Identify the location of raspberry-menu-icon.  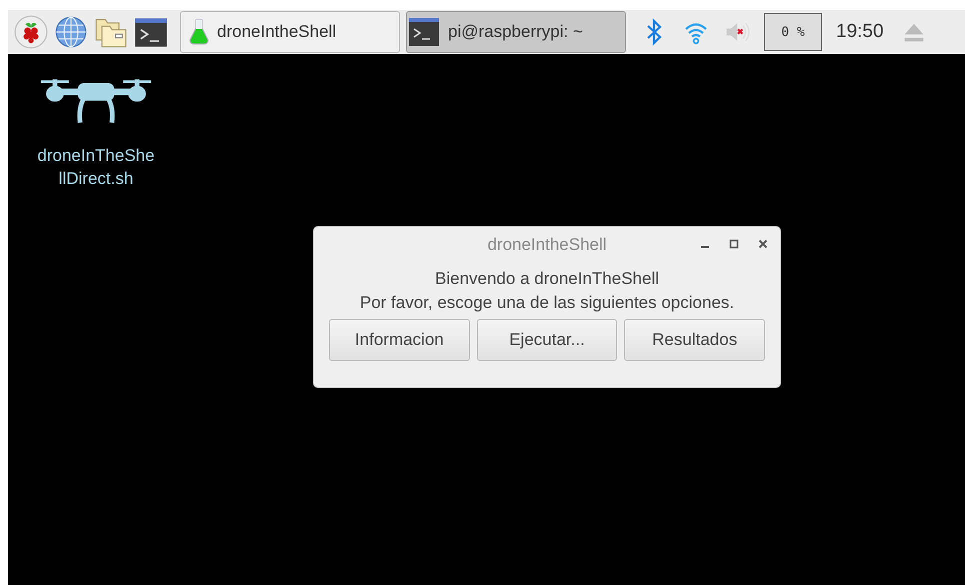
(31, 32).